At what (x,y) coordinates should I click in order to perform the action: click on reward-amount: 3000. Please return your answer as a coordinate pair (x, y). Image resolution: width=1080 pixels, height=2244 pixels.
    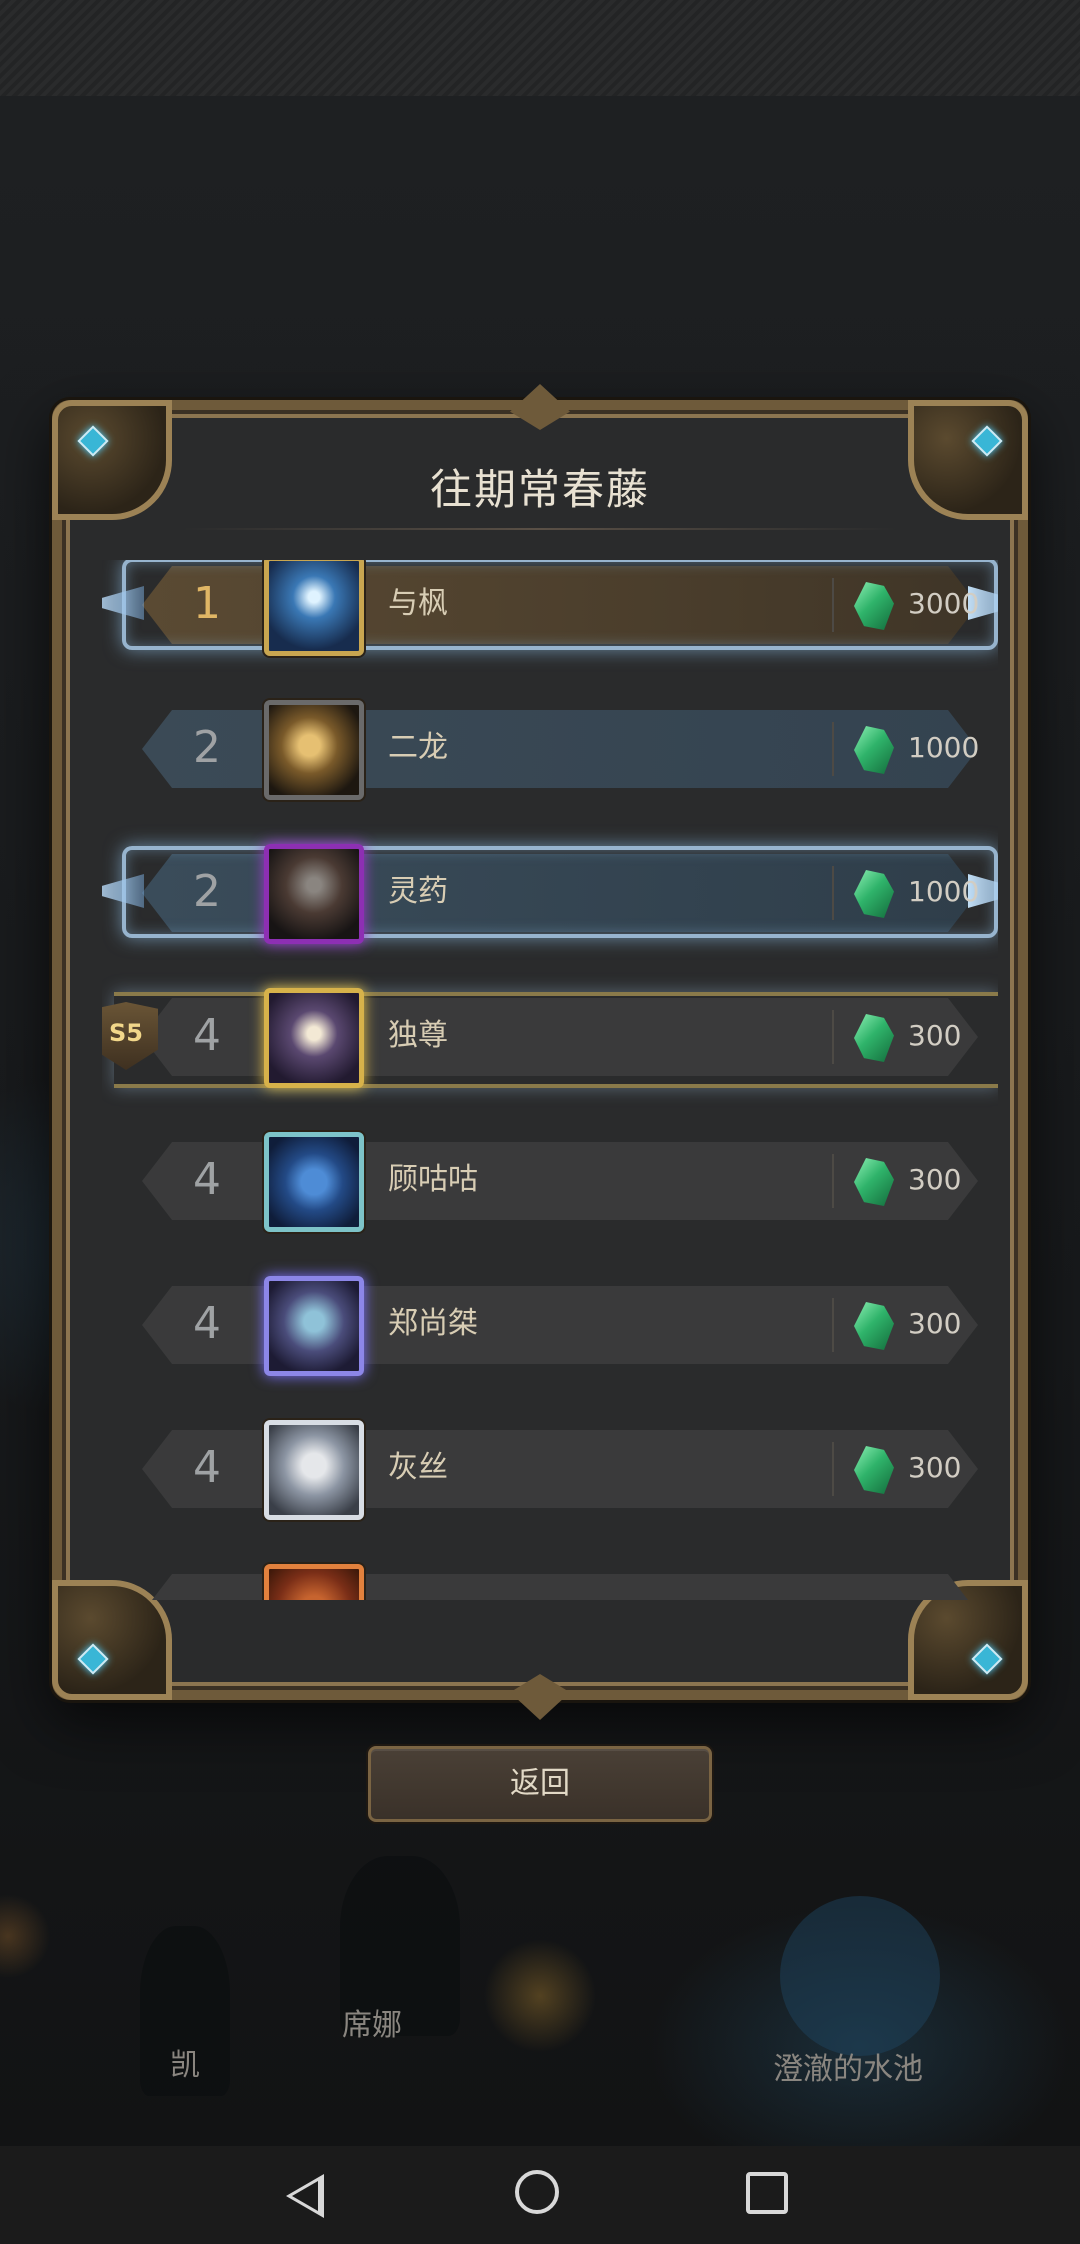
    Looking at the image, I should click on (944, 603).